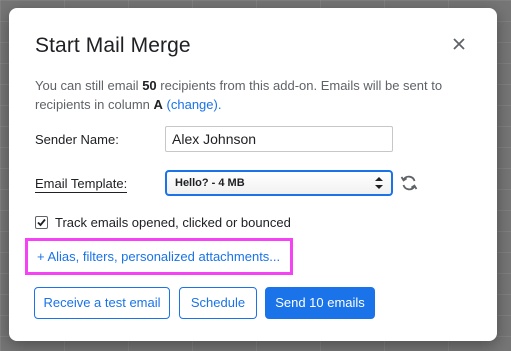  Describe the element at coordinates (218, 303) in the screenshot. I see `schedule-button: Schedule` at that location.